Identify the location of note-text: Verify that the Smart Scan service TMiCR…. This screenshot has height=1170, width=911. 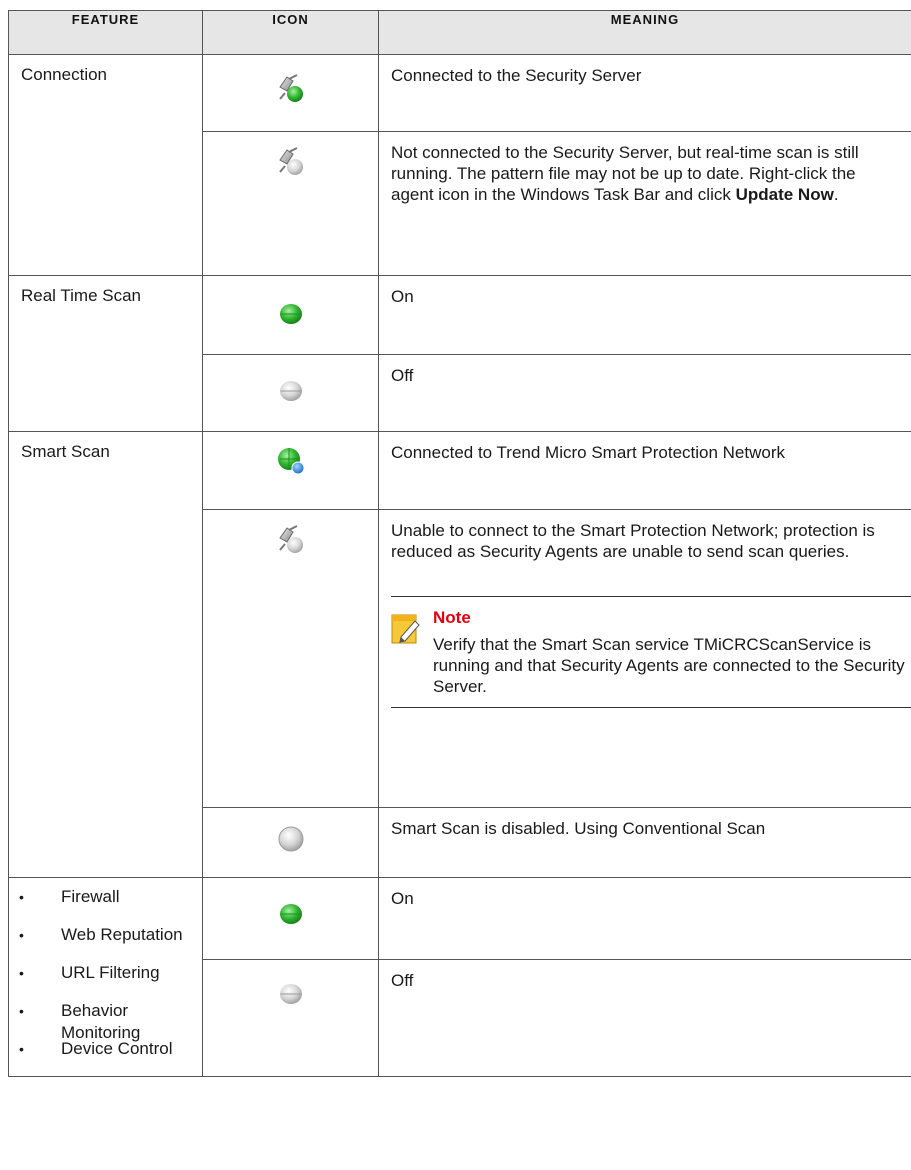
(669, 665).